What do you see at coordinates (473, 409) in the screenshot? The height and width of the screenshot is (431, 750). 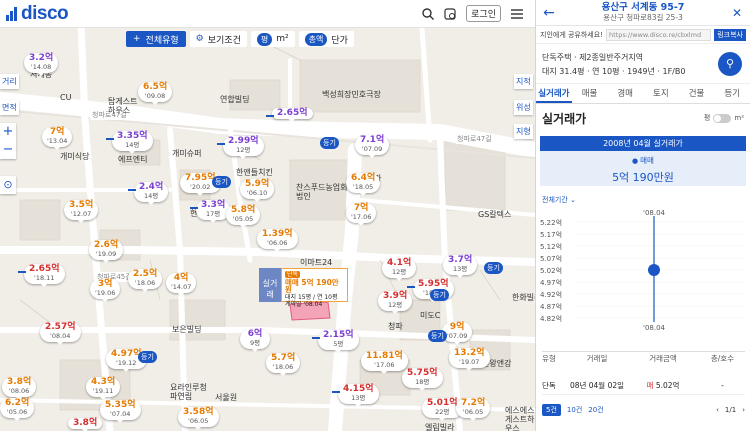 I see `price-pin: 7.2억 '06.05` at bounding box center [473, 409].